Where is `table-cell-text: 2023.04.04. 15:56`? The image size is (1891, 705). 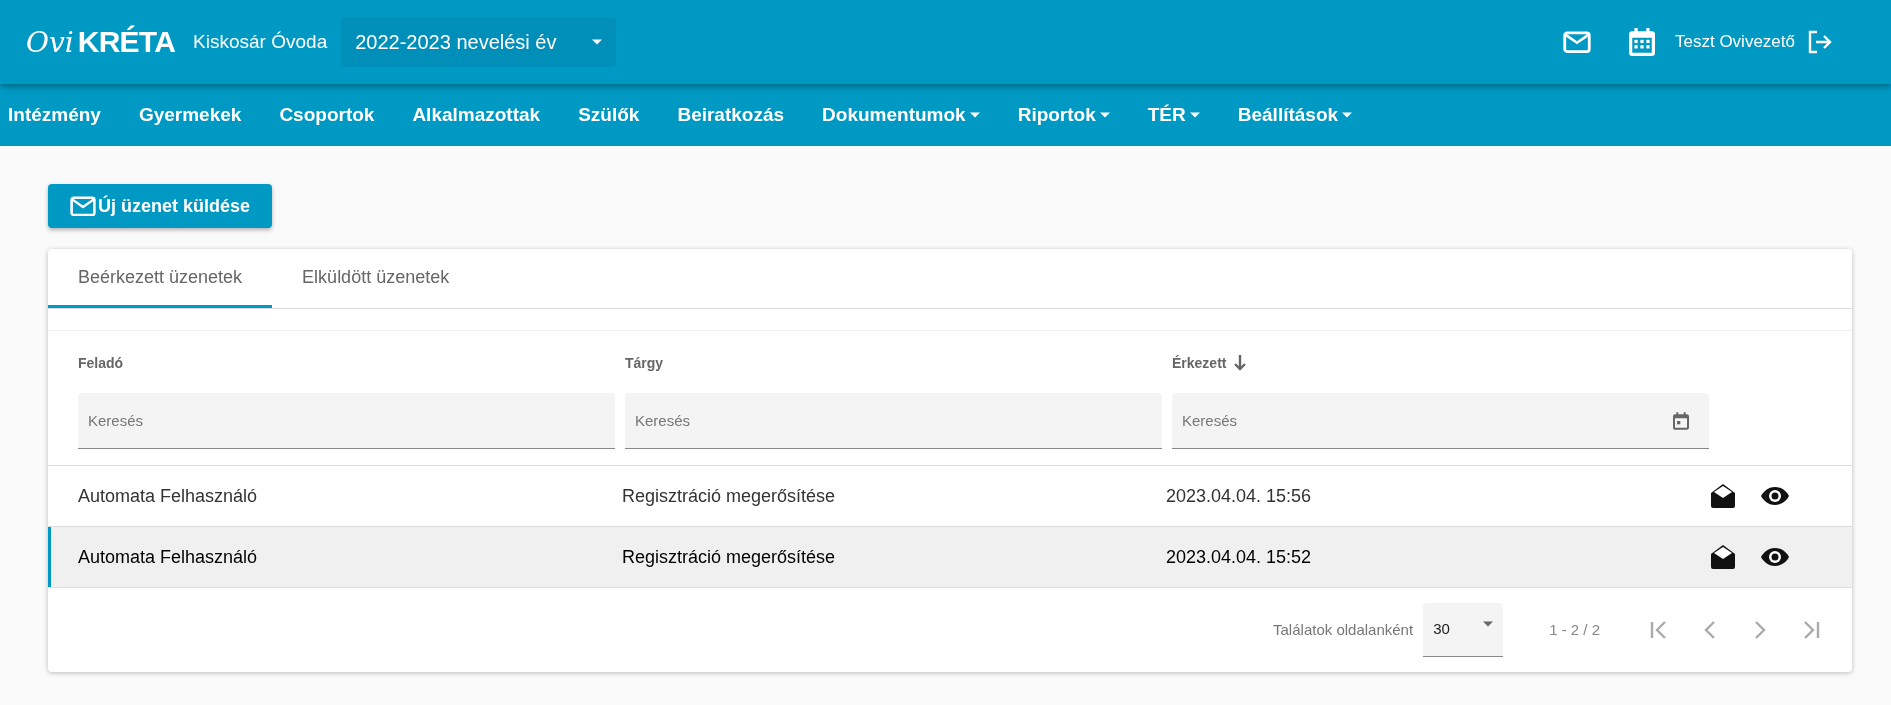
table-cell-text: 2023.04.04. 15:56 is located at coordinates (1239, 496).